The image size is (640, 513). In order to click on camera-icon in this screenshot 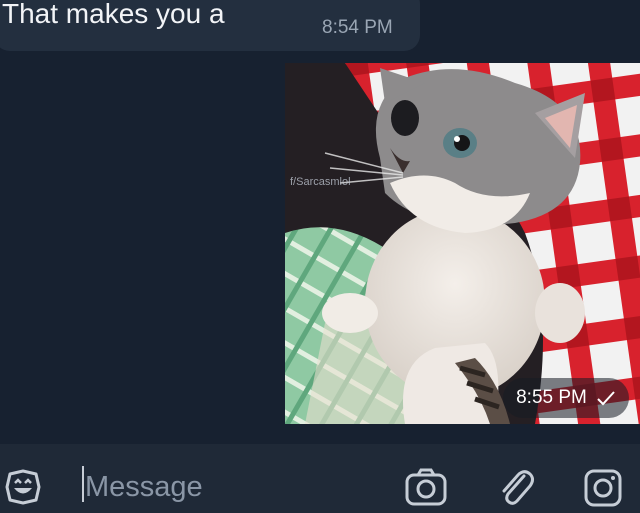, I will do `click(426, 488)`.